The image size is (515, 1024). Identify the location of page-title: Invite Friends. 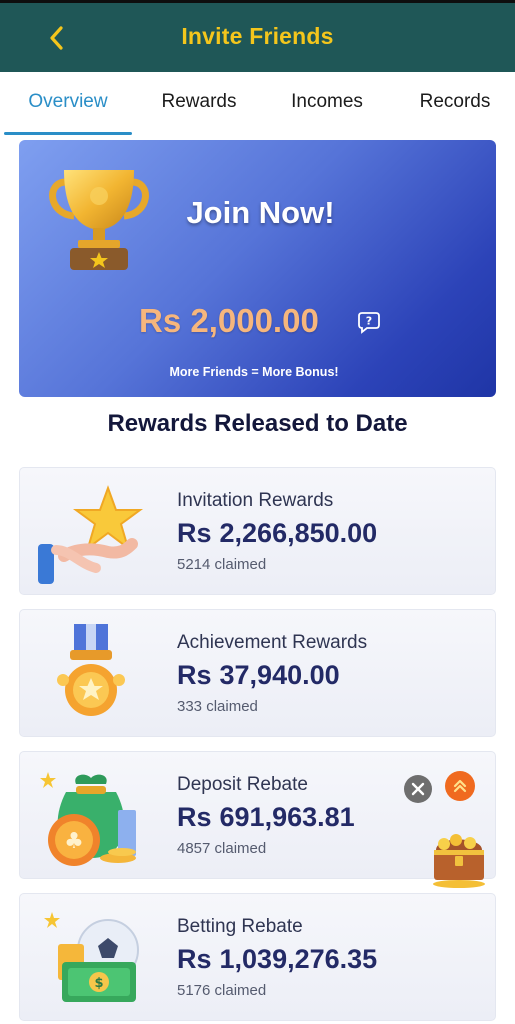
(257, 36).